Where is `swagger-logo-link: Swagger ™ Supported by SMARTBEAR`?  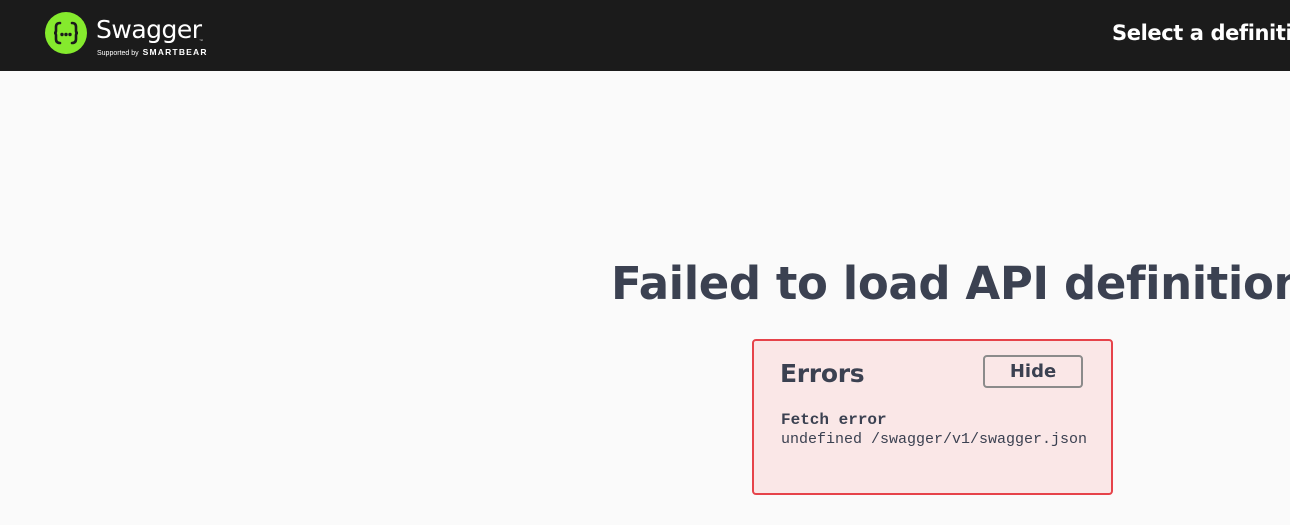 swagger-logo-link: Swagger ™ Supported by SMARTBEAR is located at coordinates (144, 36).